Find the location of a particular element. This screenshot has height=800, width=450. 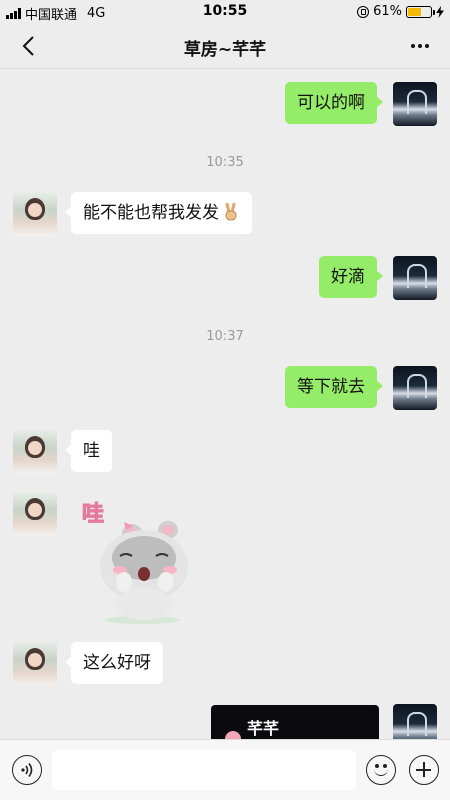

image-message: 芊芊 is located at coordinates (295, 722).